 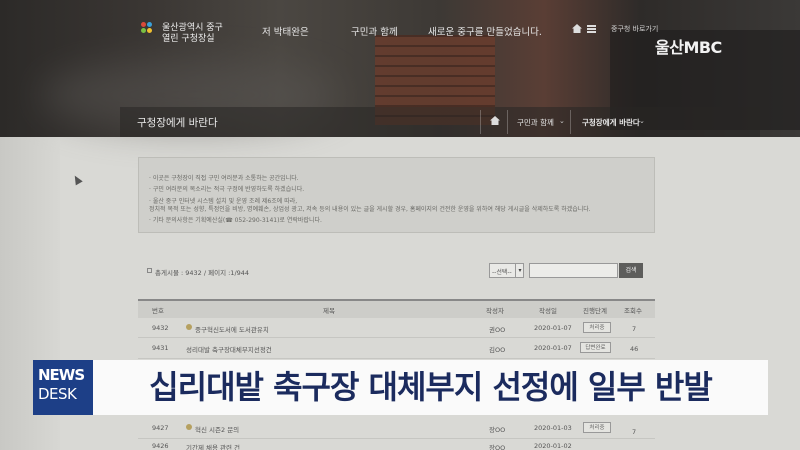 What do you see at coordinates (177, 123) in the screenshot?
I see `page-title: 구청장에게 바란다` at bounding box center [177, 123].